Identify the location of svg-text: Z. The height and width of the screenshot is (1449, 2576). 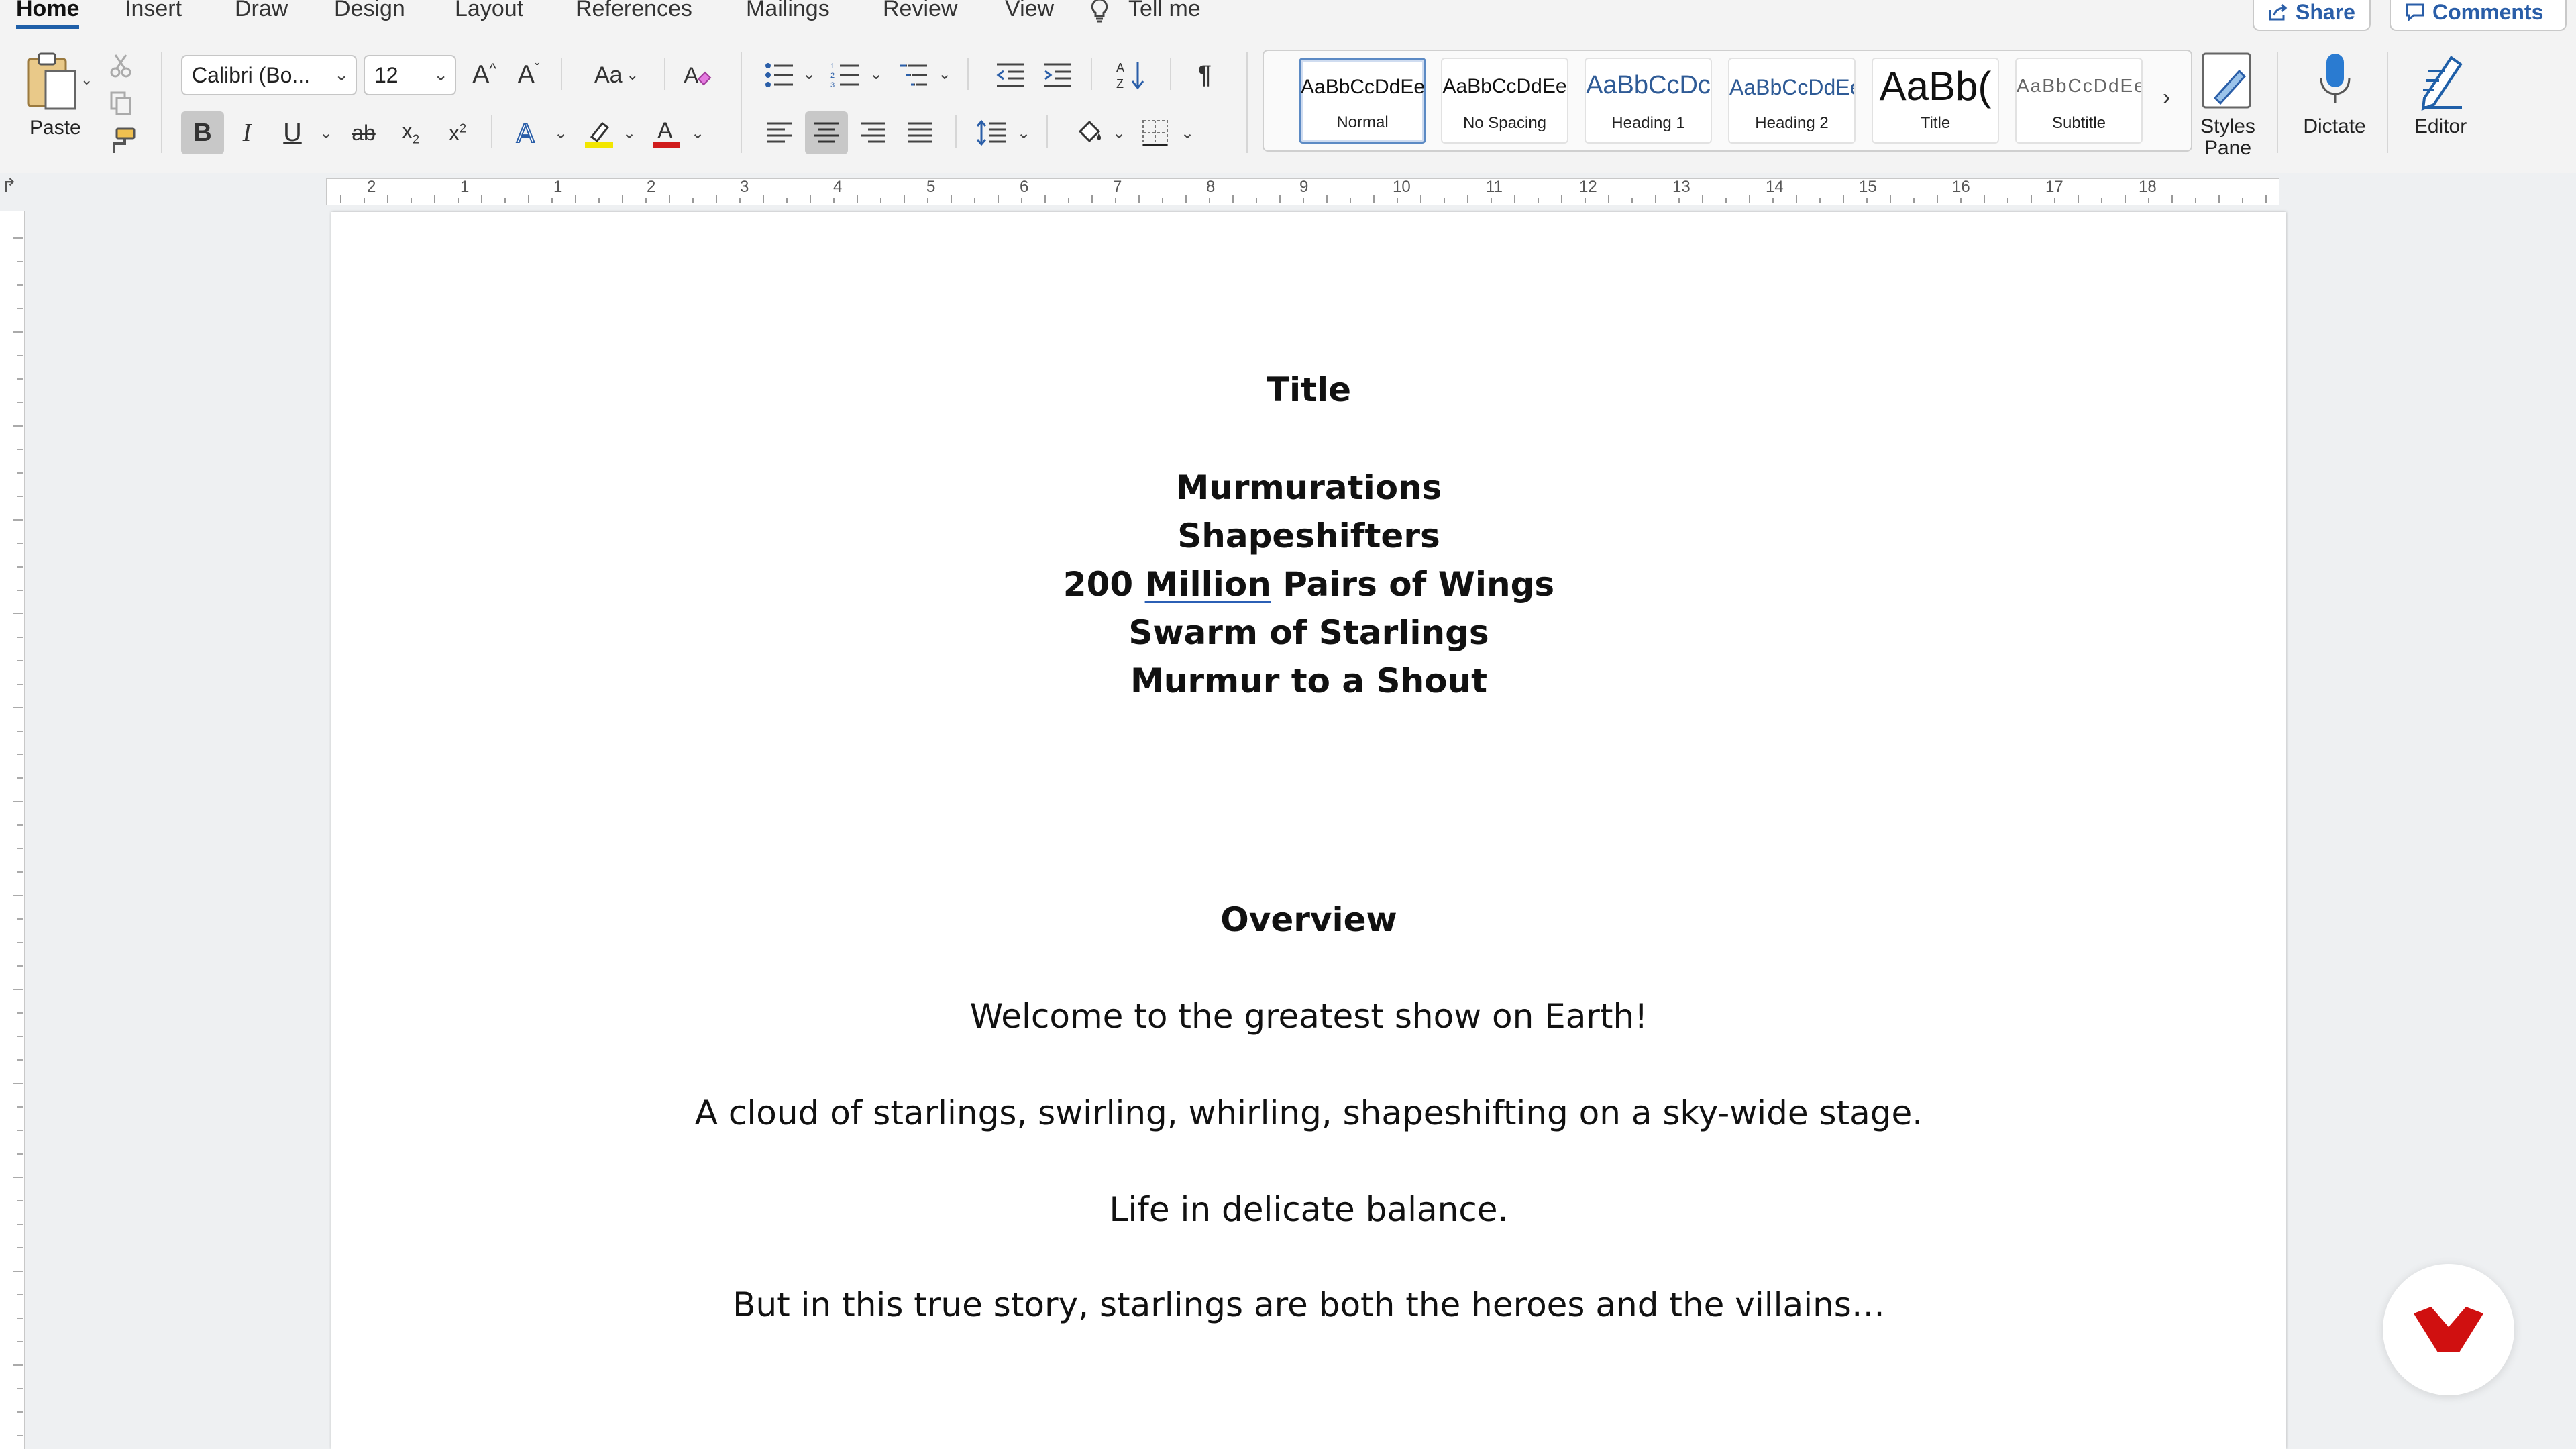
(1120, 84).